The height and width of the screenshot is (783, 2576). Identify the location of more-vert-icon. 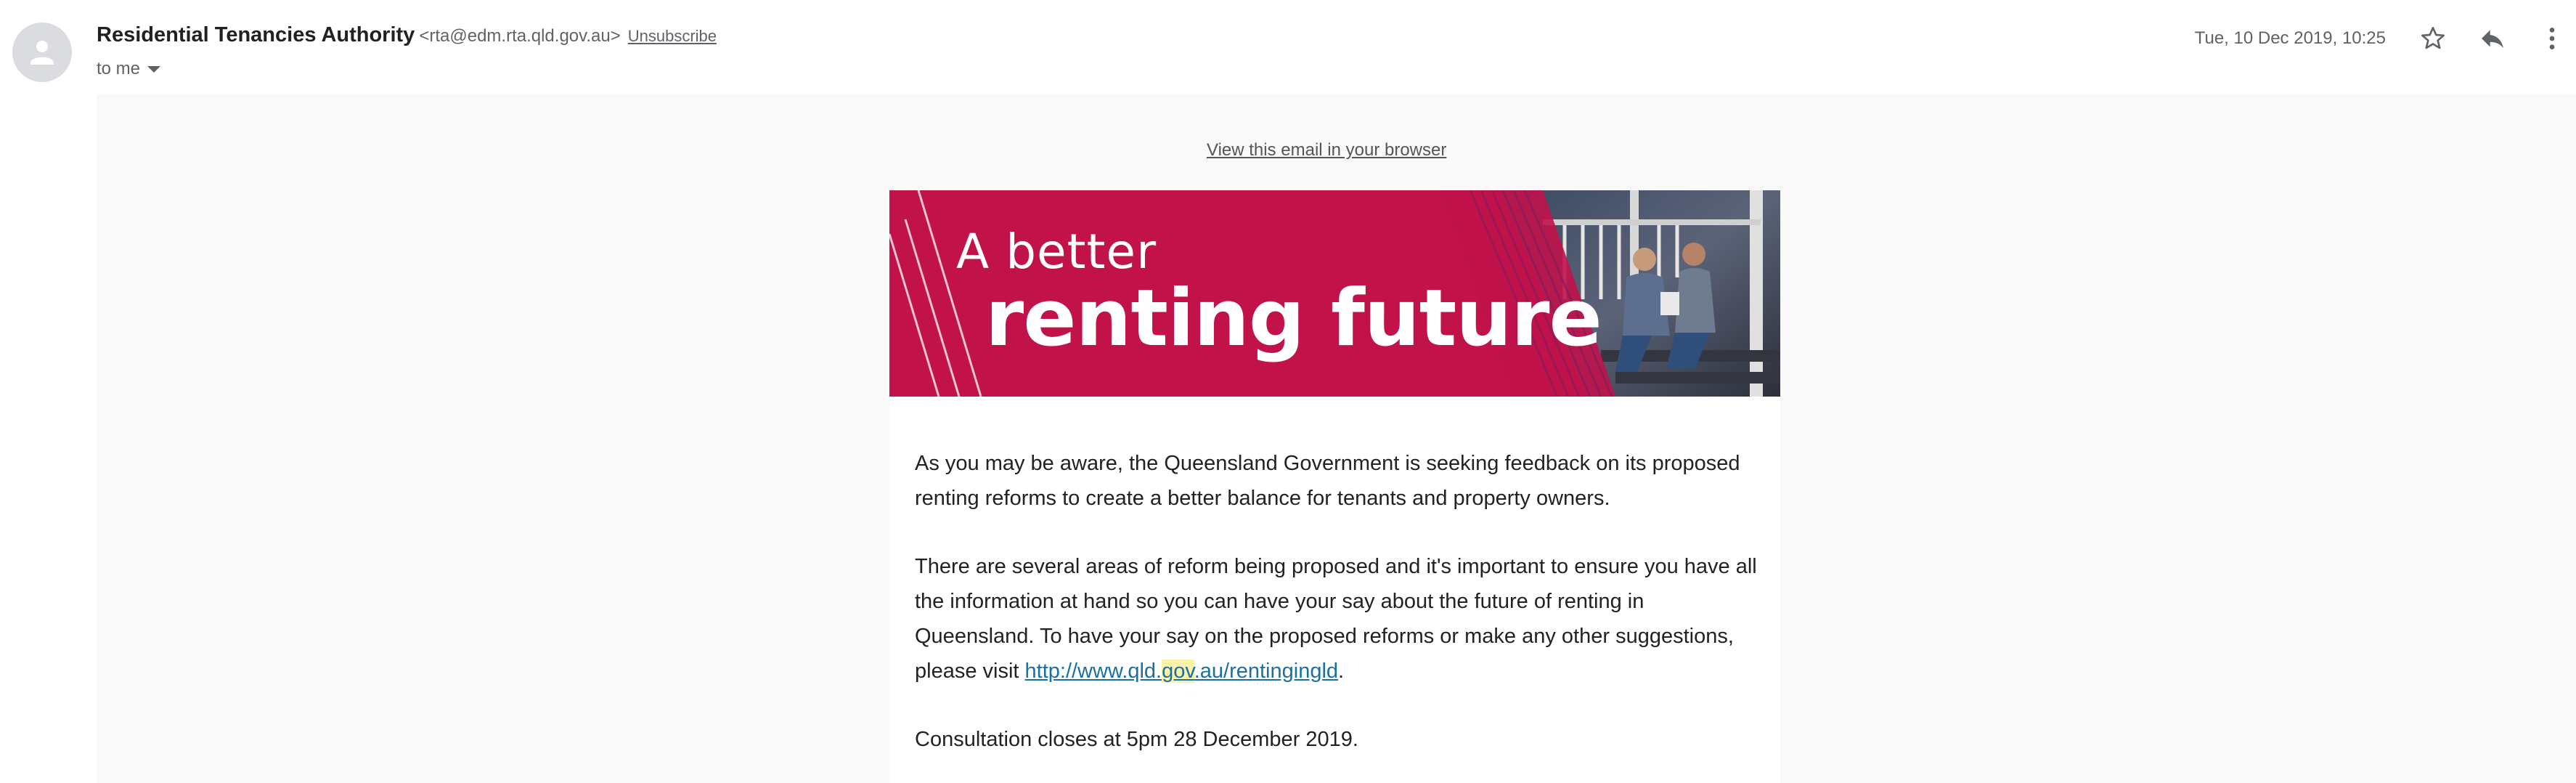
(2552, 38).